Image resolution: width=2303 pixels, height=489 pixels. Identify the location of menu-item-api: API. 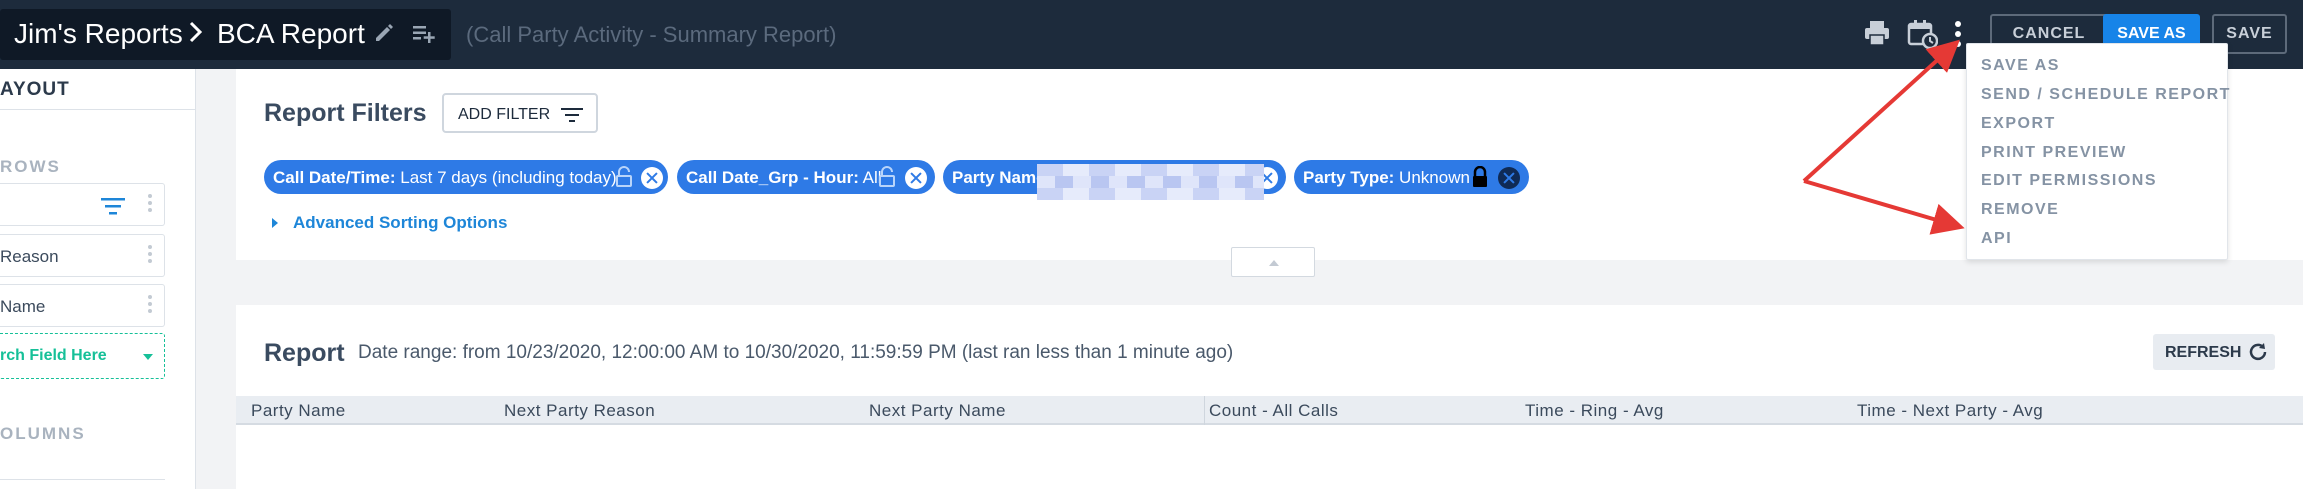
(1996, 239).